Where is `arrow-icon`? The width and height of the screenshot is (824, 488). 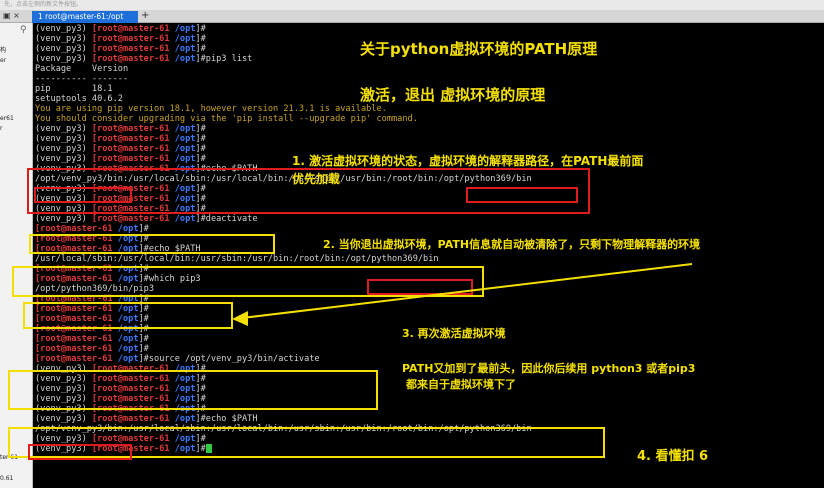 arrow-icon is located at coordinates (462, 294).